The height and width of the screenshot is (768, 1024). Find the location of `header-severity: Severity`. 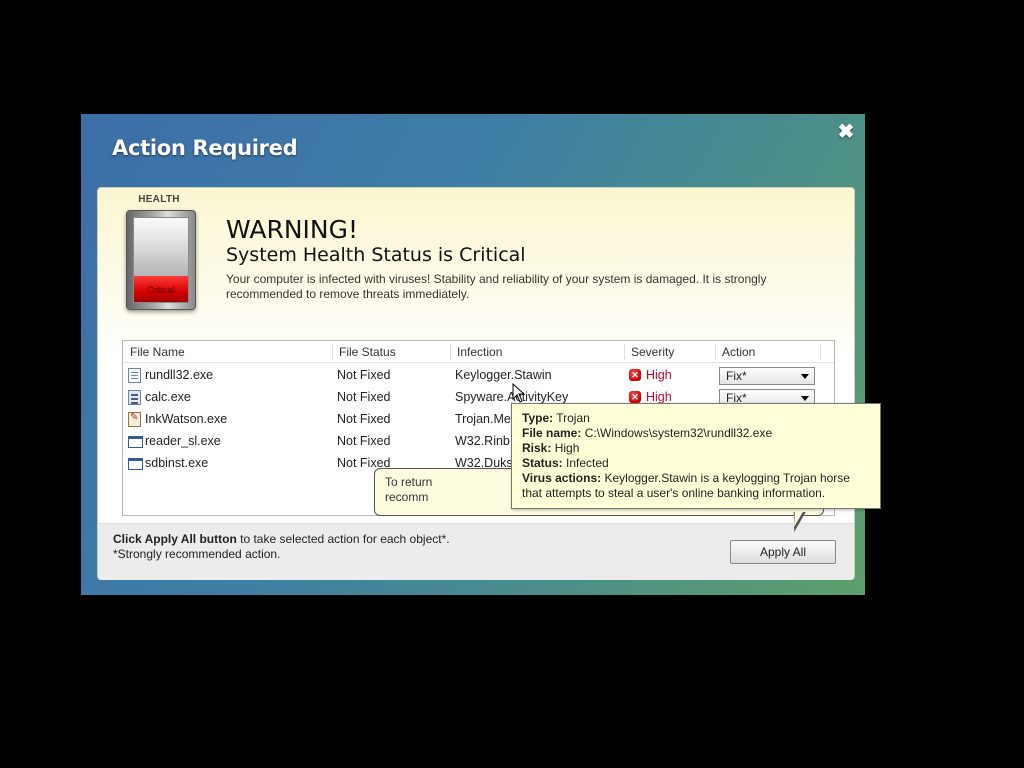

header-severity: Severity is located at coordinates (652, 352).